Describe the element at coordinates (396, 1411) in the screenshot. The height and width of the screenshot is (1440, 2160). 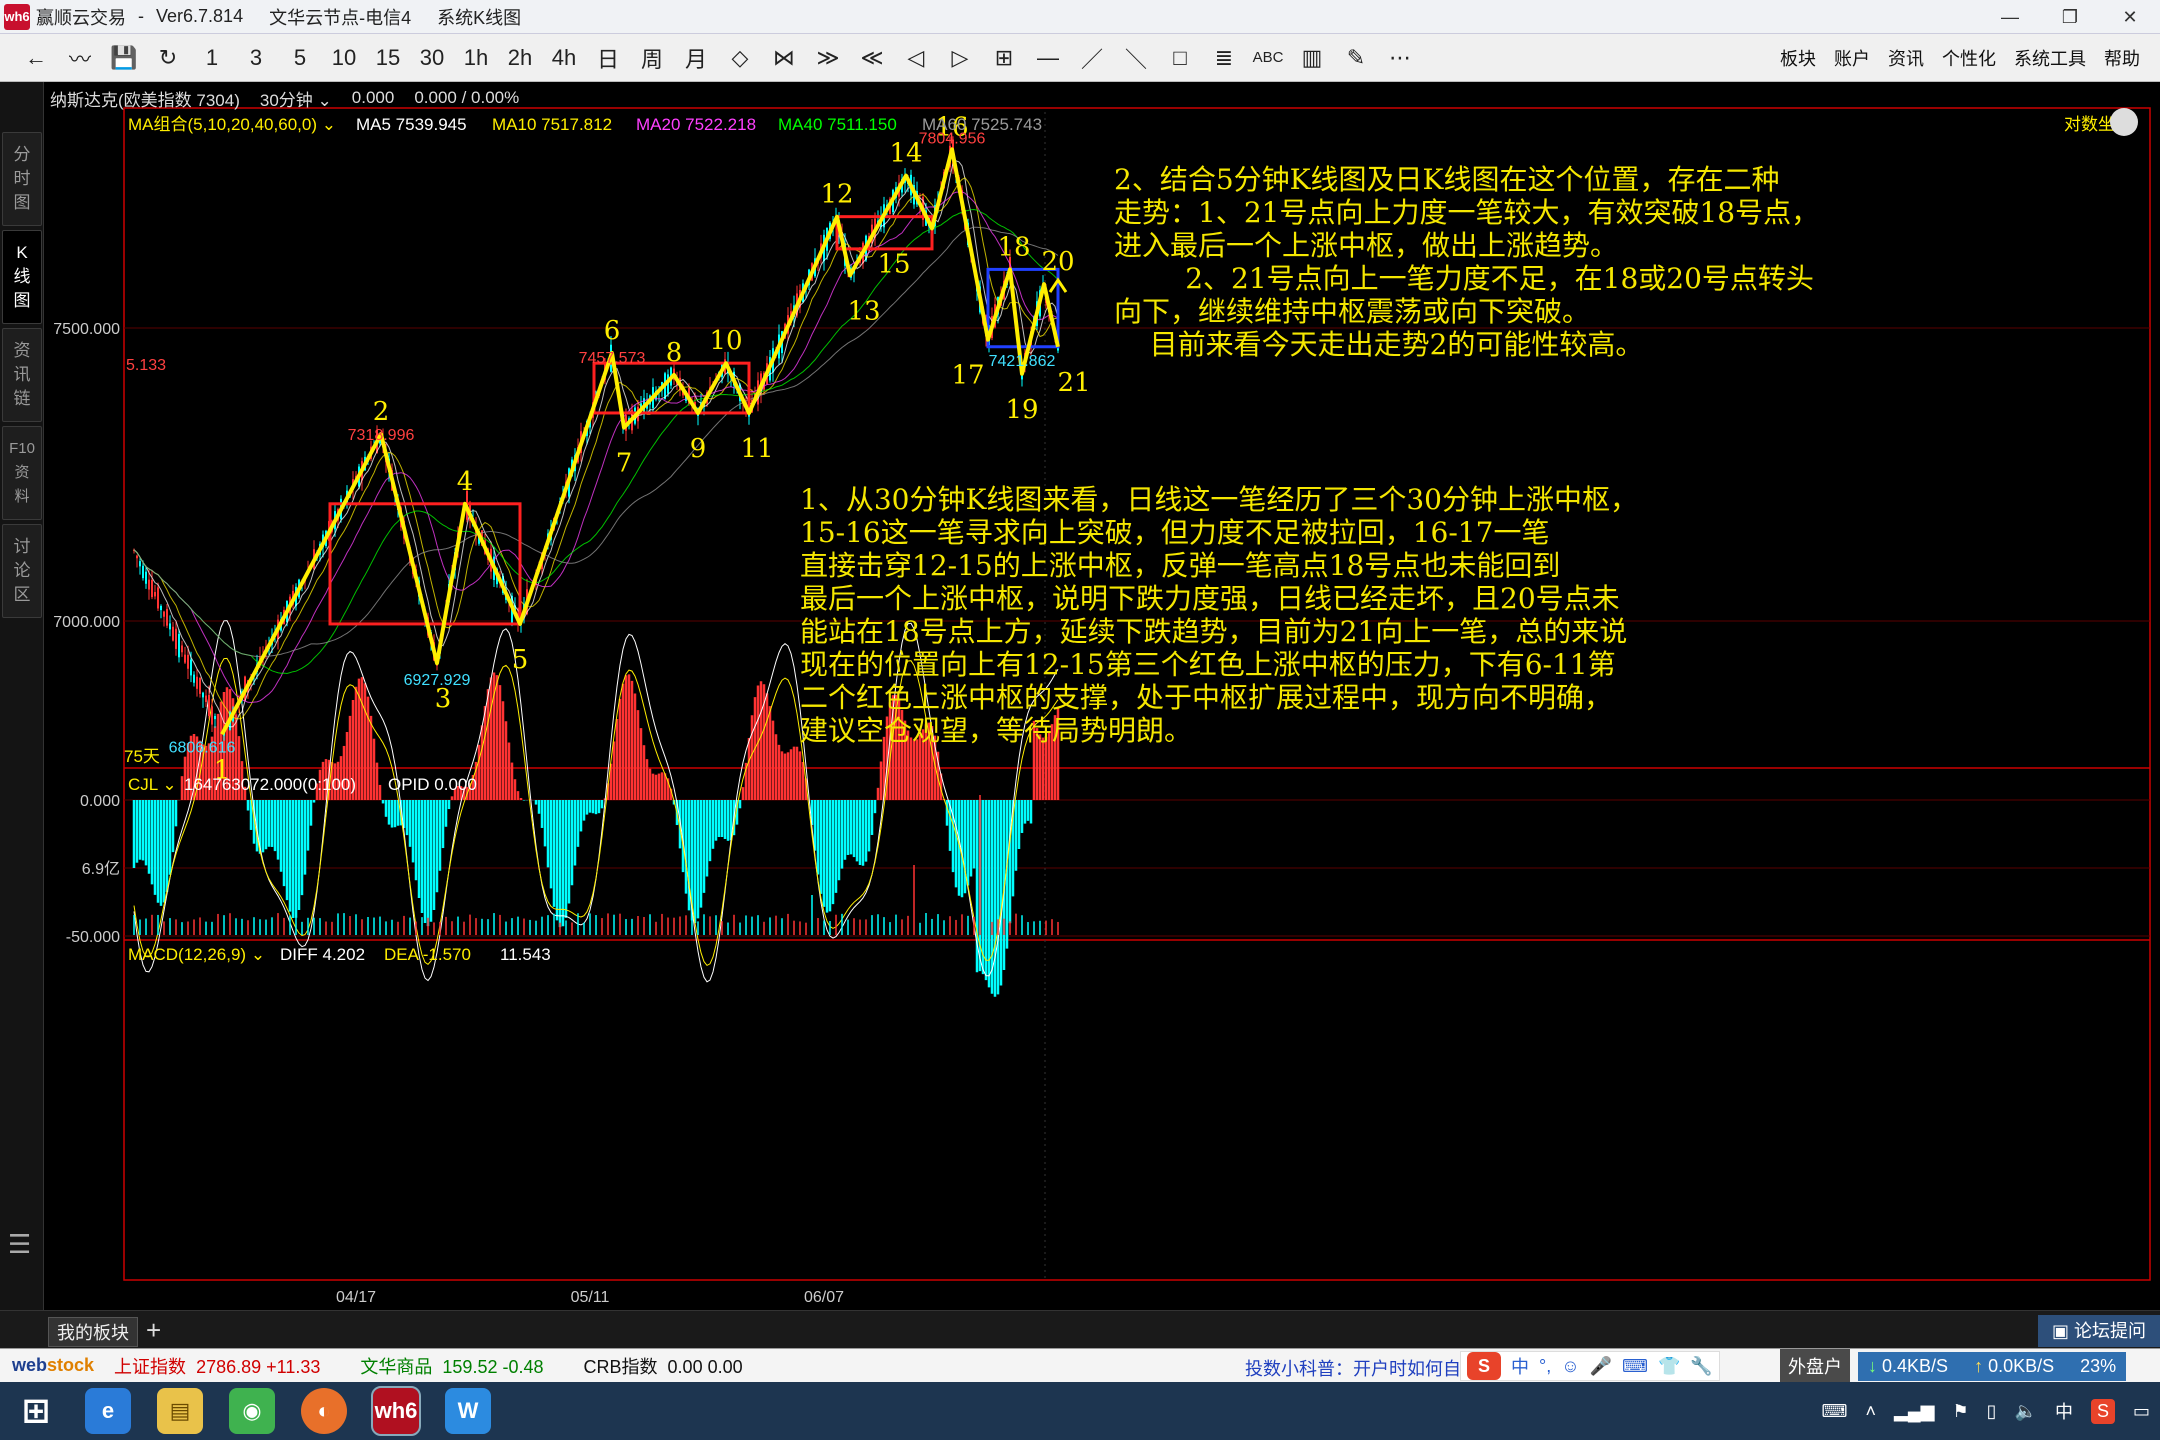
I see `wh6-app-icon: wh6` at that location.